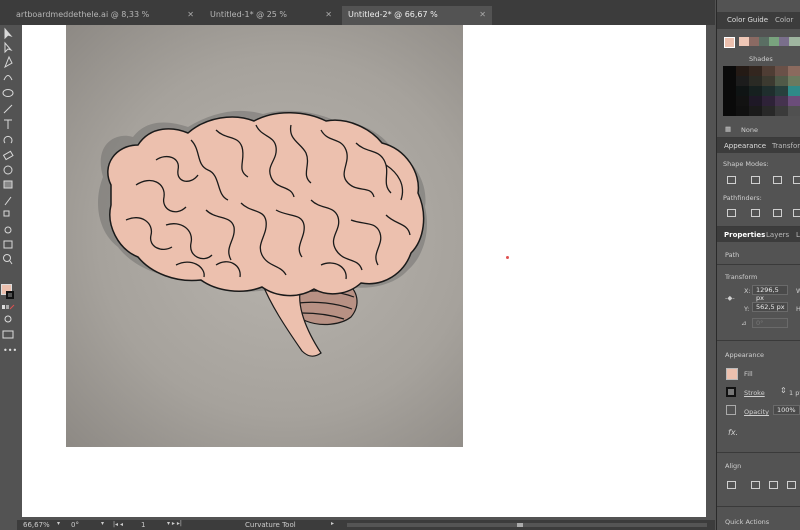 This screenshot has height=530, width=800. What do you see at coordinates (749, 130) in the screenshot?
I see `none-label: None` at bounding box center [749, 130].